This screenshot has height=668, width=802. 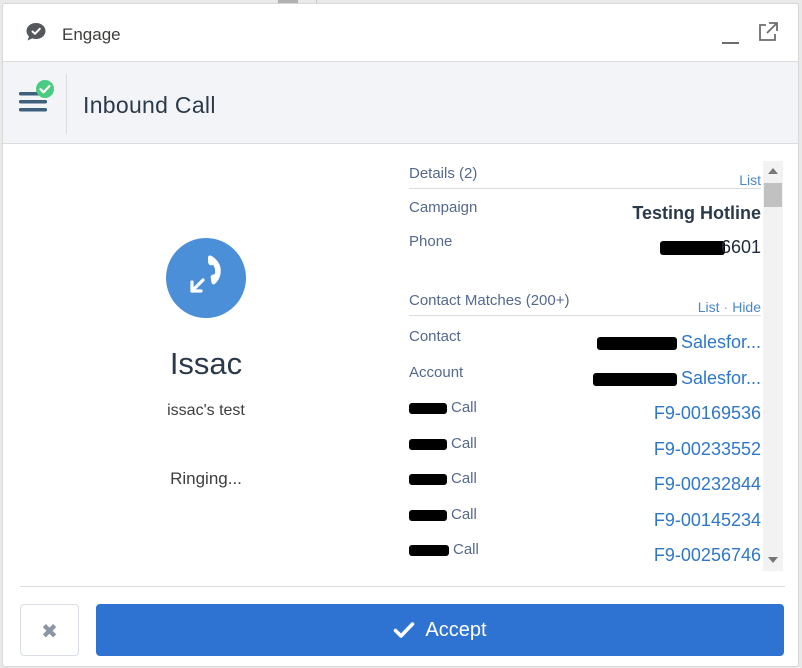 I want to click on close-icon: ✖, so click(x=49, y=632).